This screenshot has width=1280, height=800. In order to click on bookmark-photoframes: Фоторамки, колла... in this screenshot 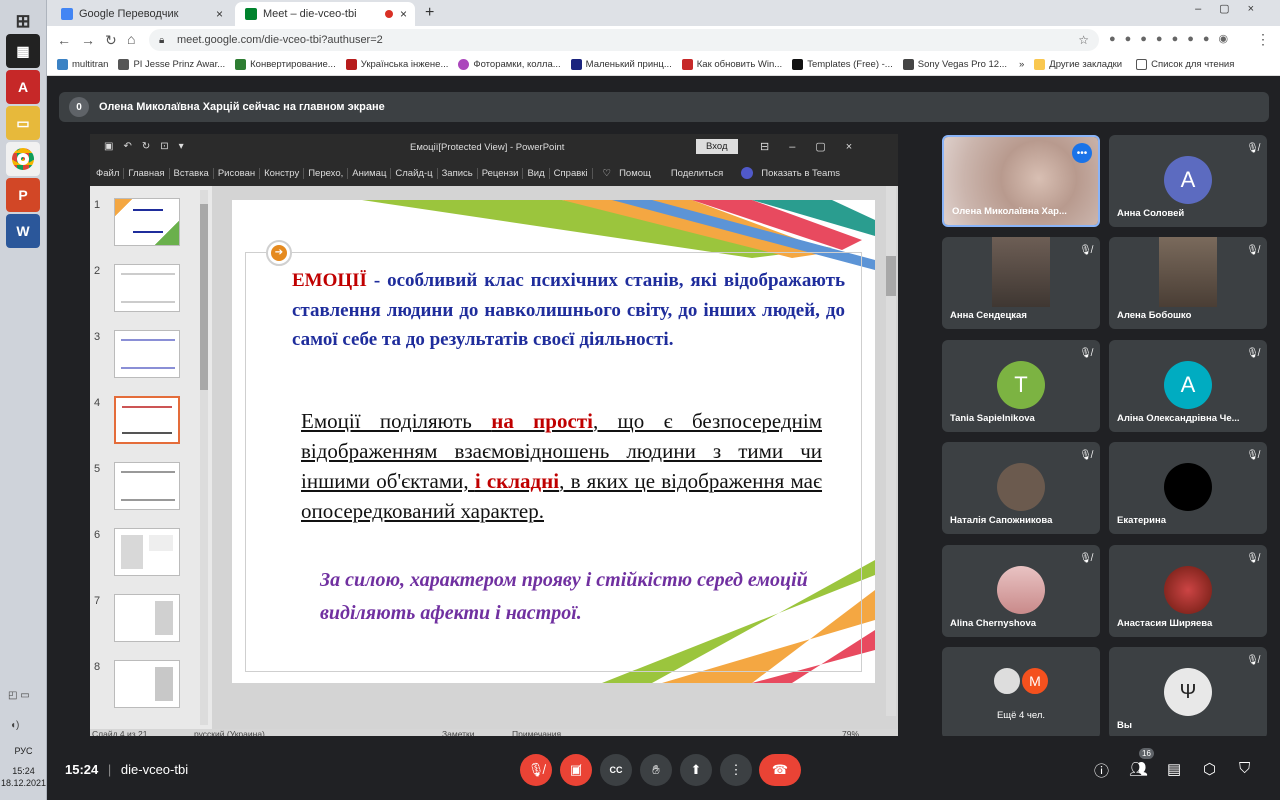, I will do `click(509, 64)`.